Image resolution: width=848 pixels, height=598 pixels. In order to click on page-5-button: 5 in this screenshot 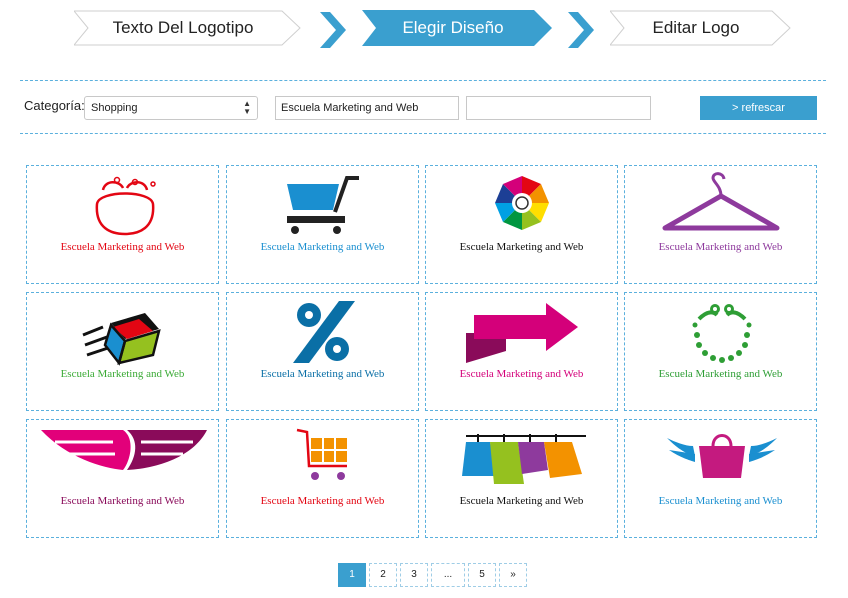, I will do `click(482, 575)`.